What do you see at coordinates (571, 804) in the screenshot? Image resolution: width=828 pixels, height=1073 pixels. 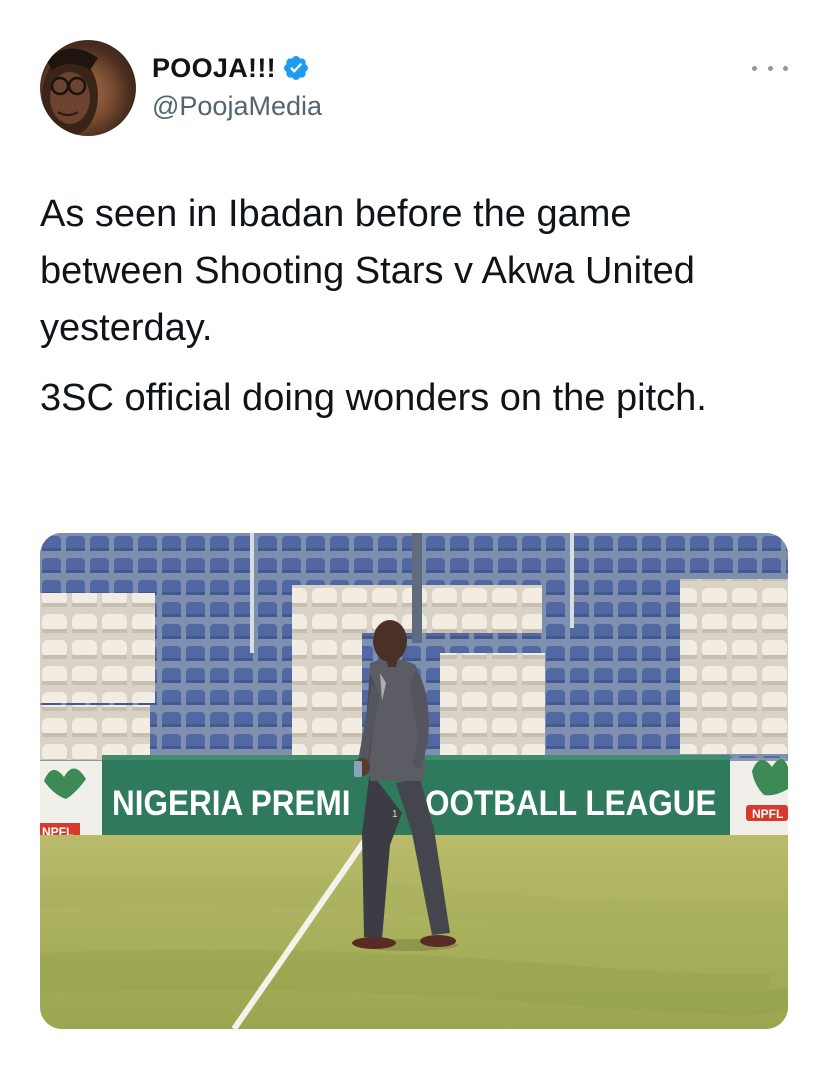 I see `banner-text-right: OOTBALL LEAGUE` at bounding box center [571, 804].